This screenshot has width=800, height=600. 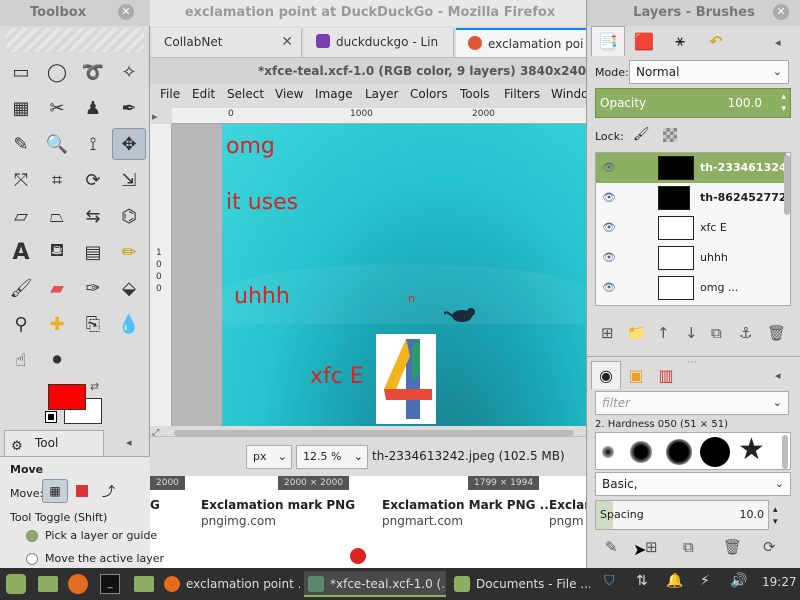 I want to click on scissors-icon: ✂, so click(x=57, y=108).